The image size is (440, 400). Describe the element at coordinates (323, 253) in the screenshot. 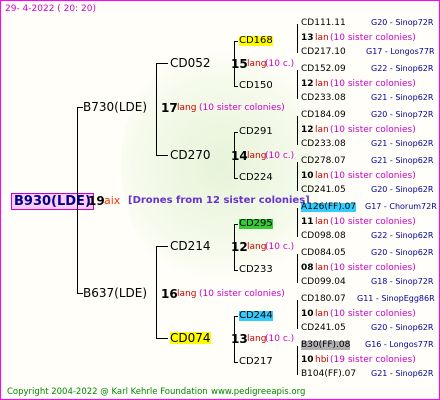

I see `leaf-queen: CD084.05` at that location.